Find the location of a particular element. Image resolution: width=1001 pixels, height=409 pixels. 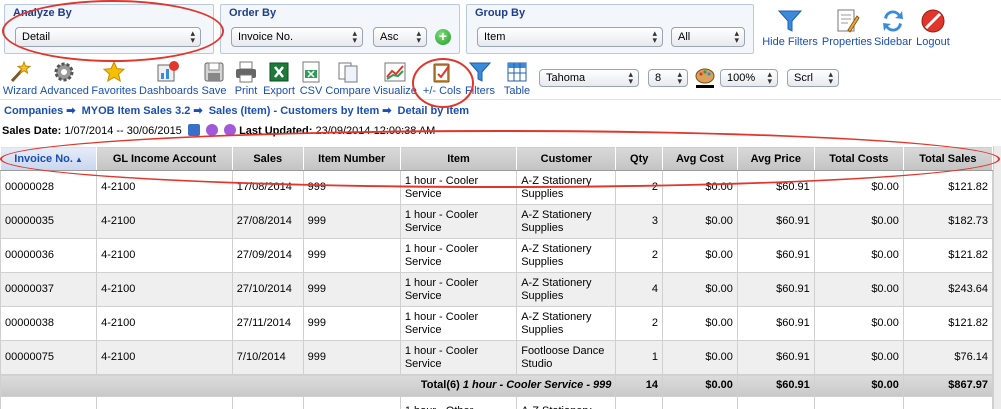

filters-button: Filters is located at coordinates (480, 78).